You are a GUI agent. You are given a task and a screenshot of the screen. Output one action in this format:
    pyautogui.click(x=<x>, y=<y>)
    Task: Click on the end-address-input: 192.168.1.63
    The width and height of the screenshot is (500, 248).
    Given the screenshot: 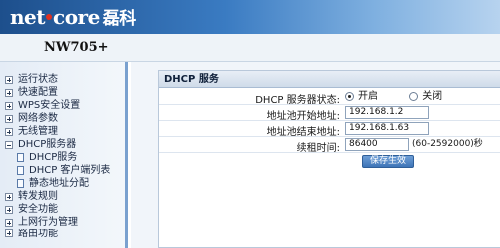 What is the action you would take?
    pyautogui.click(x=387, y=128)
    